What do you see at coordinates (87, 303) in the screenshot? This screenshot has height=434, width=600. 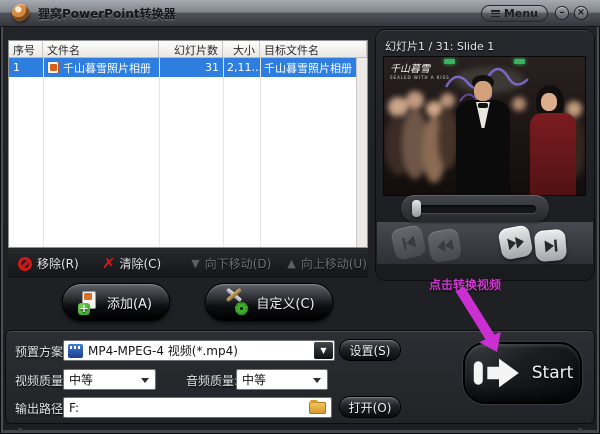 I see `add-file-icon: +` at bounding box center [87, 303].